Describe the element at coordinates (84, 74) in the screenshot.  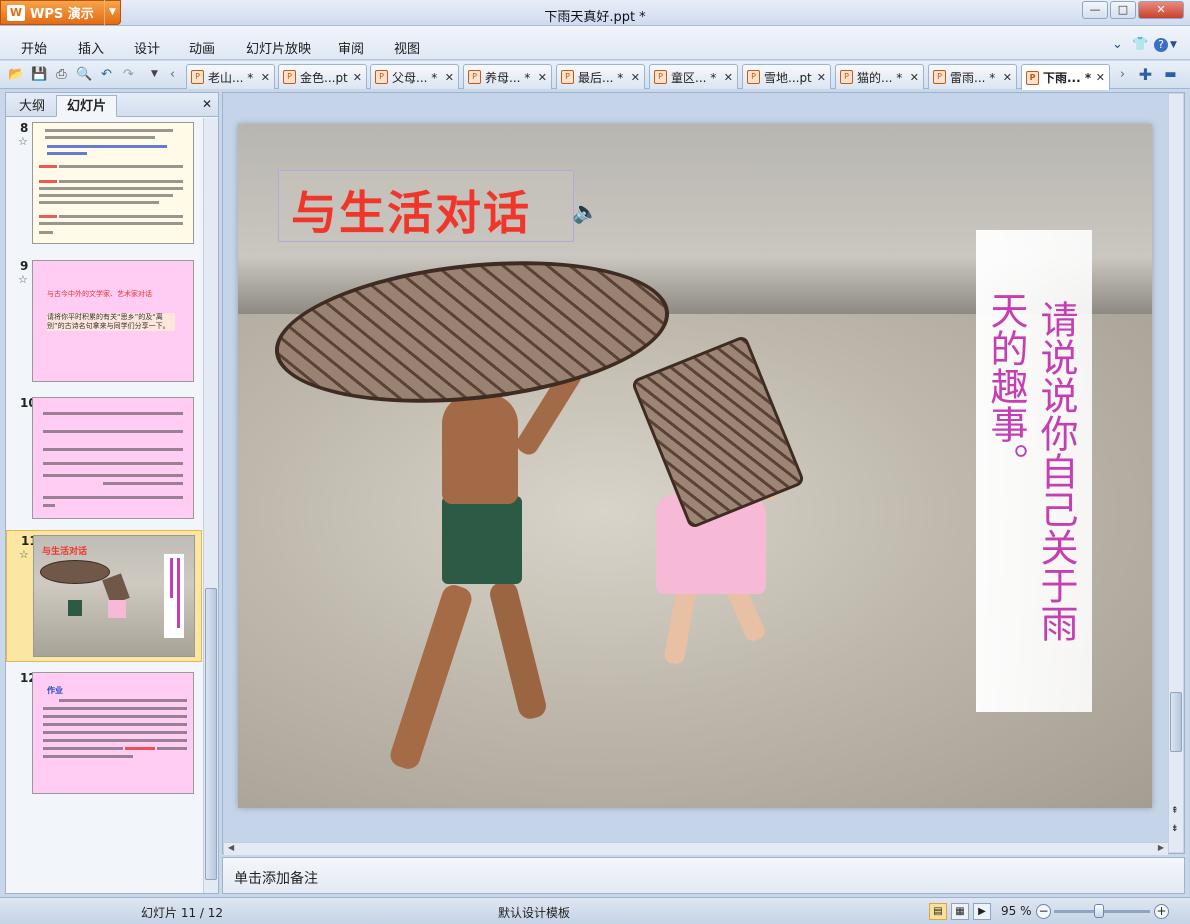
I see `print-preview-icon: 🔍` at that location.